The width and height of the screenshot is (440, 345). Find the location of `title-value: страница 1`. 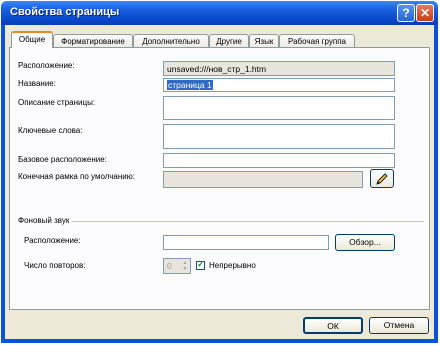

title-value: страница 1 is located at coordinates (190, 85).